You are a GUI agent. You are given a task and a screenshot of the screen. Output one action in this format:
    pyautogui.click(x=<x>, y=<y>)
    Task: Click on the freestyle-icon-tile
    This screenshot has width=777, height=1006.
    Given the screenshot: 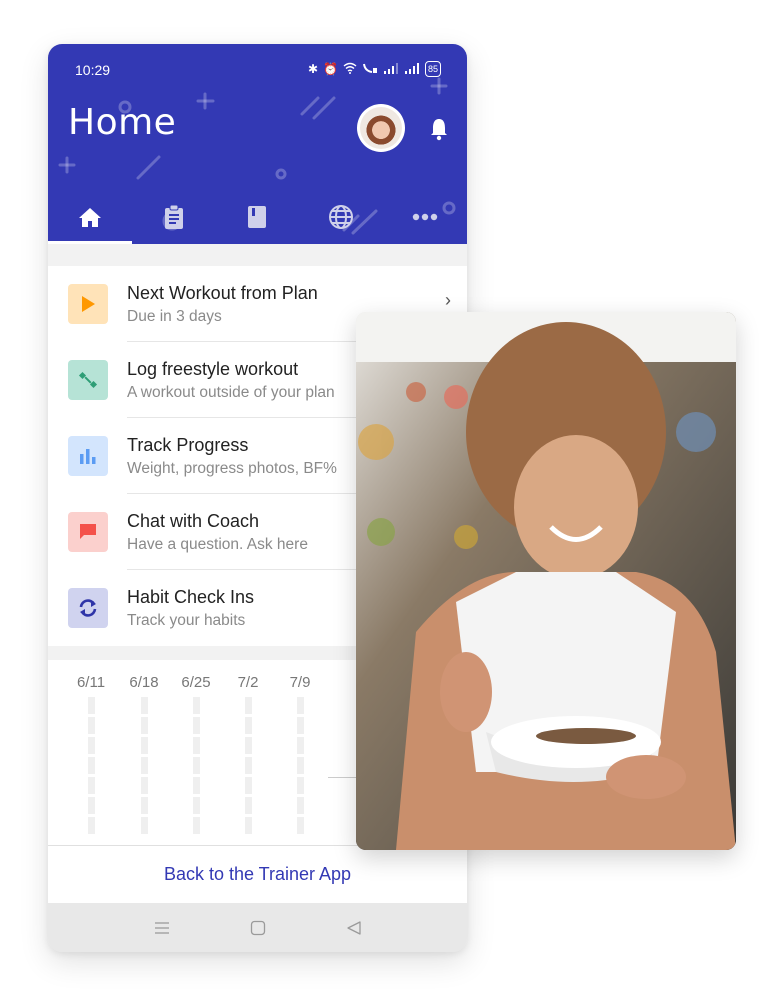 What is the action you would take?
    pyautogui.click(x=88, y=380)
    